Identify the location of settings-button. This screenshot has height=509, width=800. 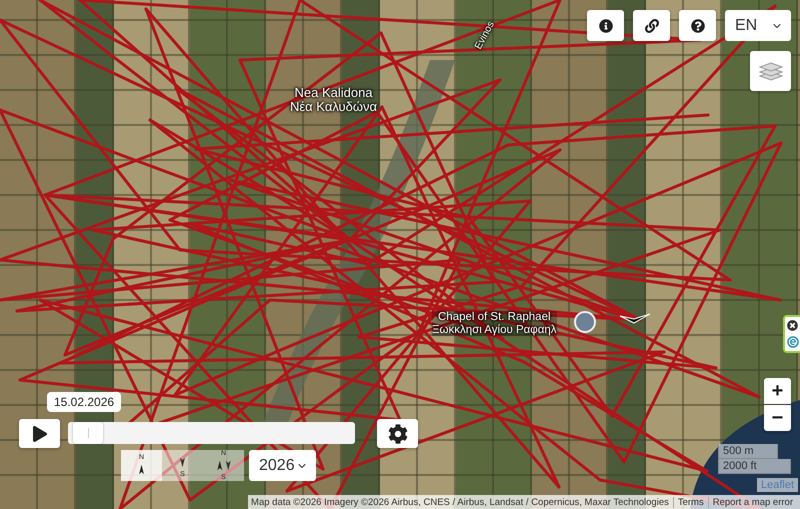
(397, 433).